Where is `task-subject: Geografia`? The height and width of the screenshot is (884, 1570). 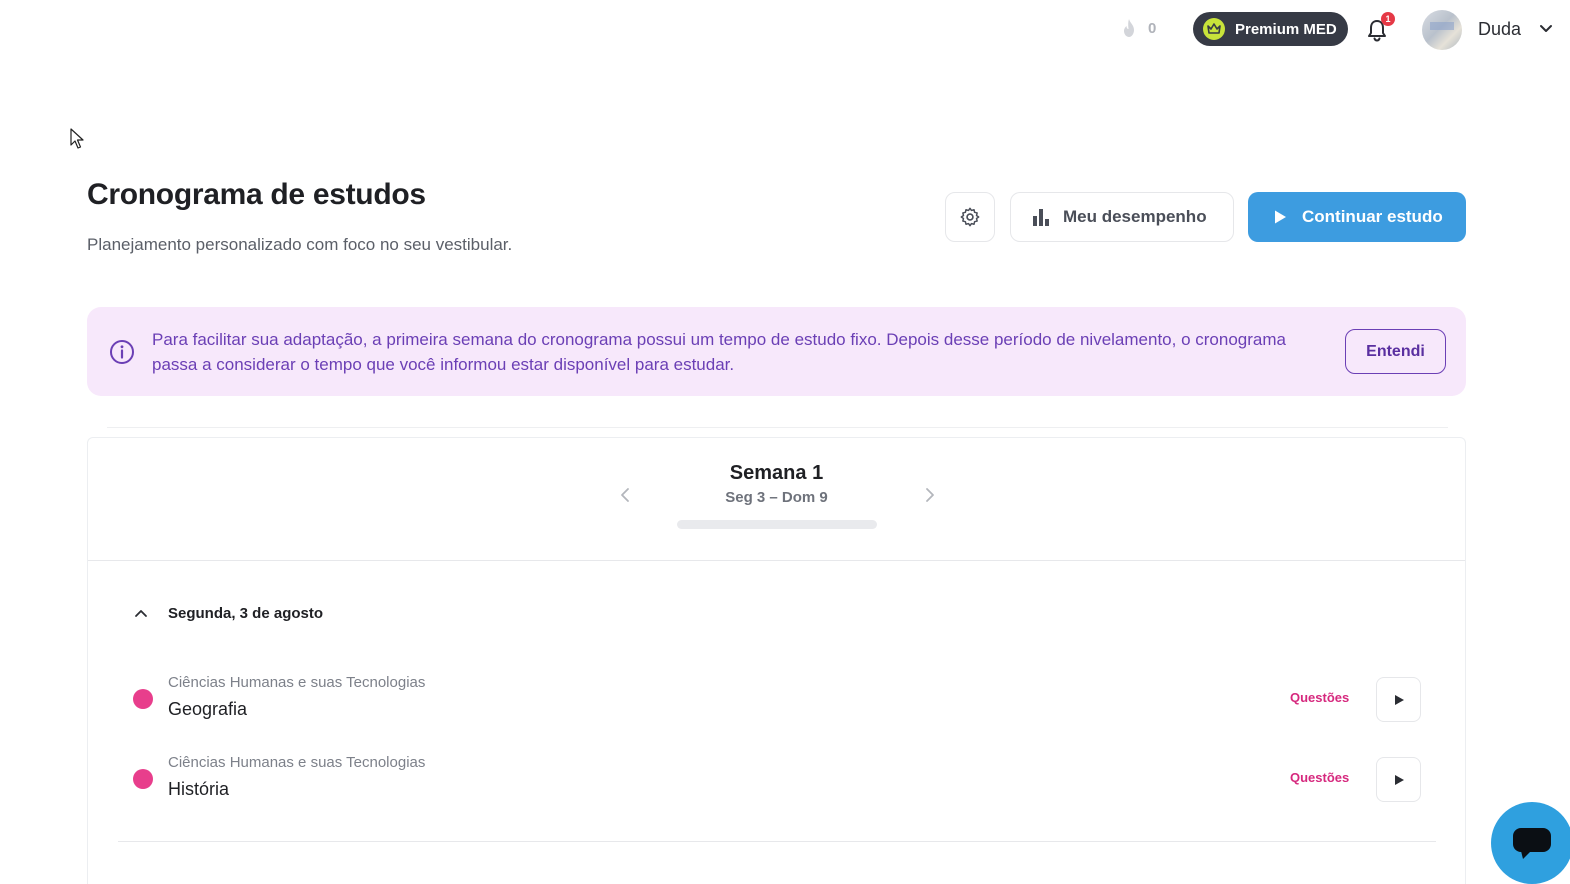
task-subject: Geografia is located at coordinates (208, 709).